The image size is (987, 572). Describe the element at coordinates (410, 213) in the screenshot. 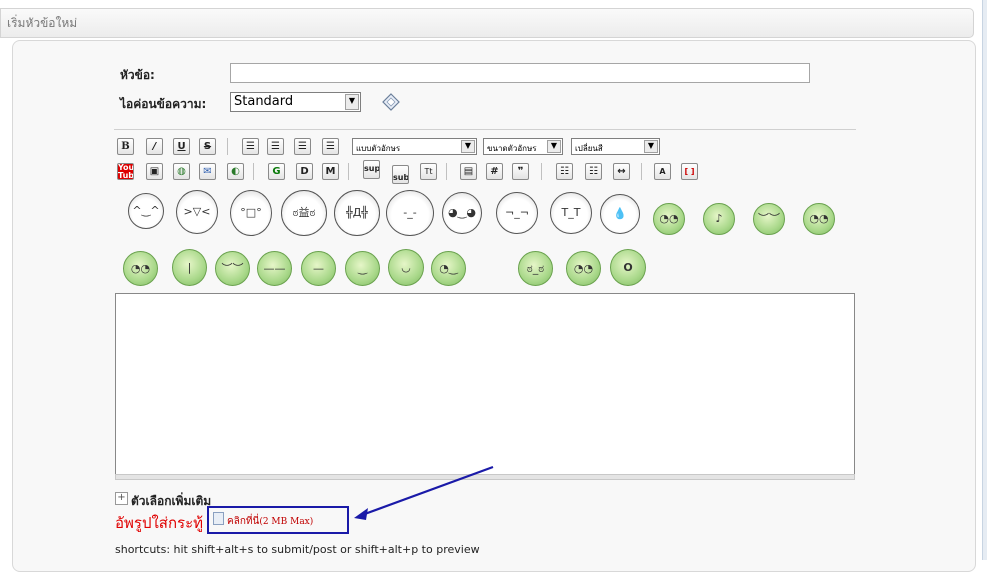

I see `smiley-onion-ninja-icon: -_-` at that location.